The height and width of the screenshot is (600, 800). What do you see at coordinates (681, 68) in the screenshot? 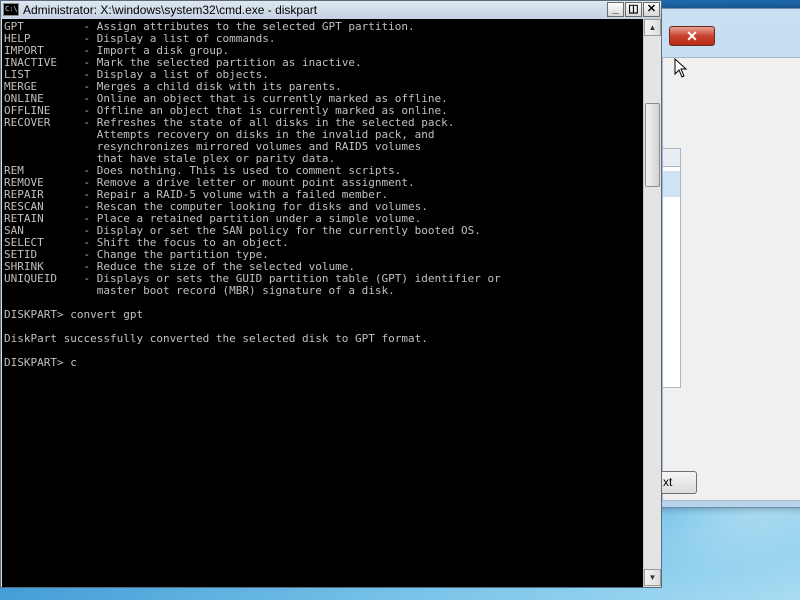
I see `mouse-cursor-icon` at bounding box center [681, 68].